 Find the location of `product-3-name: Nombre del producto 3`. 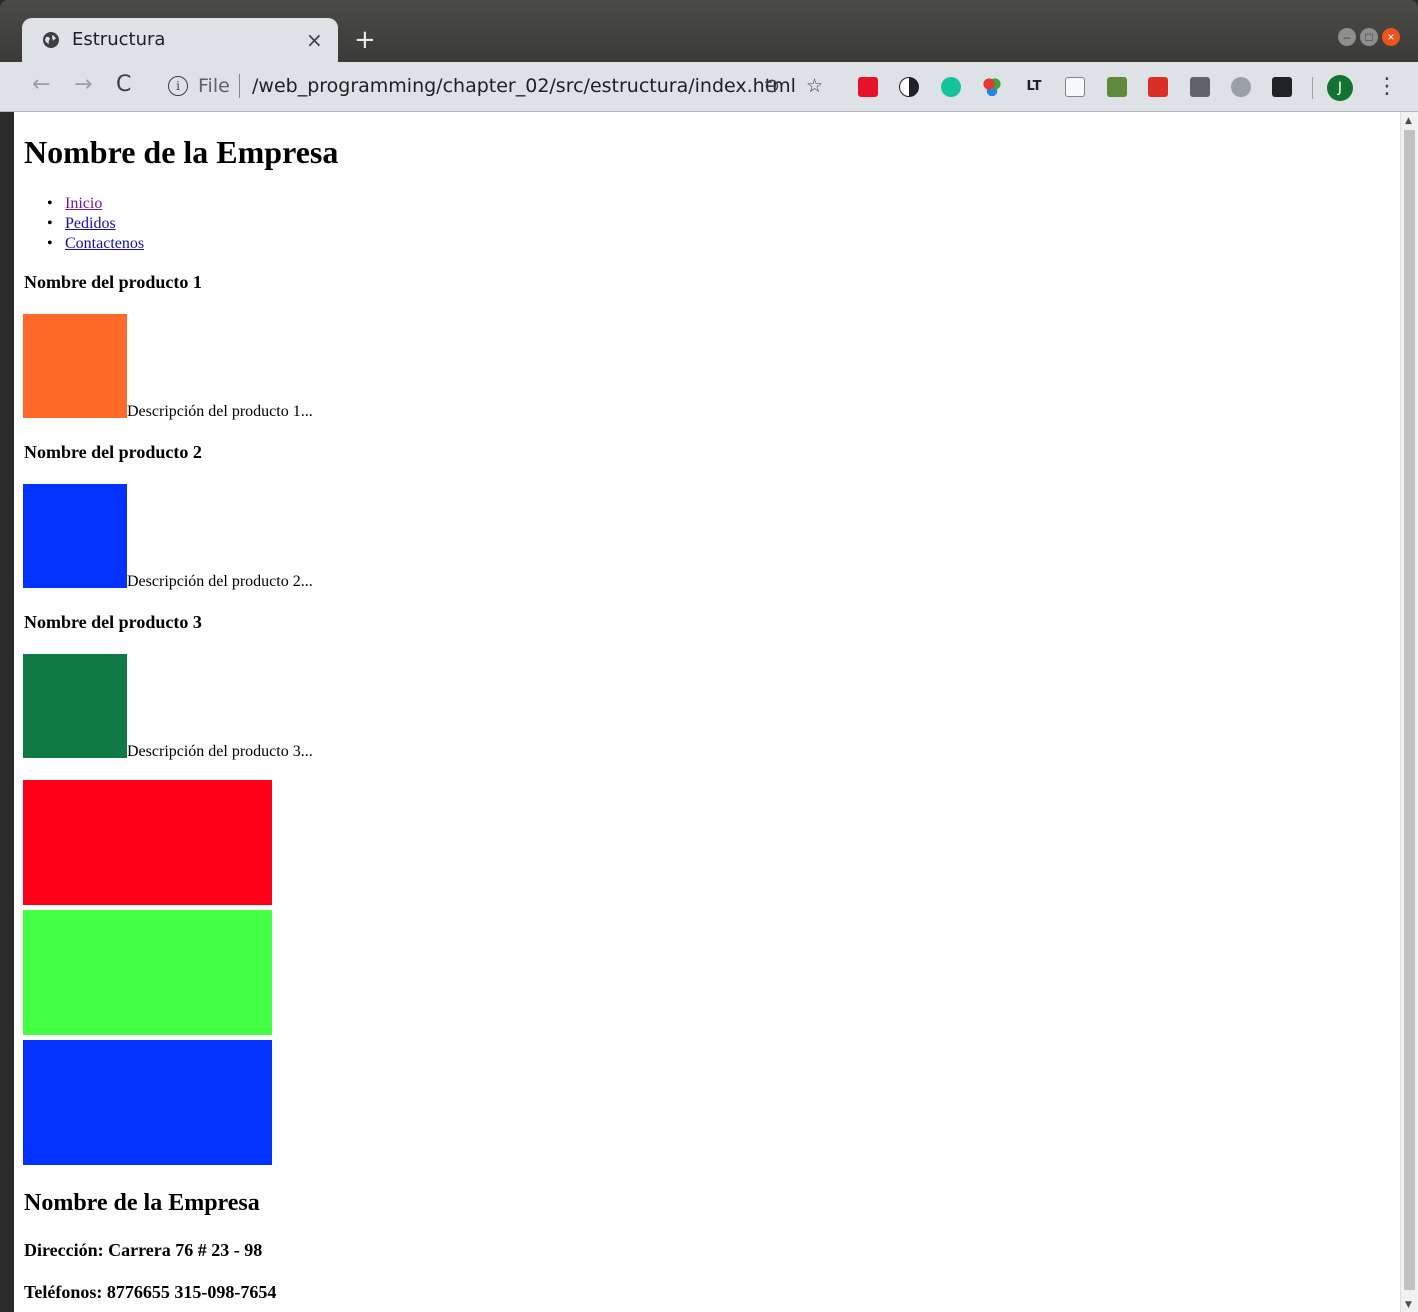

product-3-name: Nombre del producto 3 is located at coordinates (113, 622).